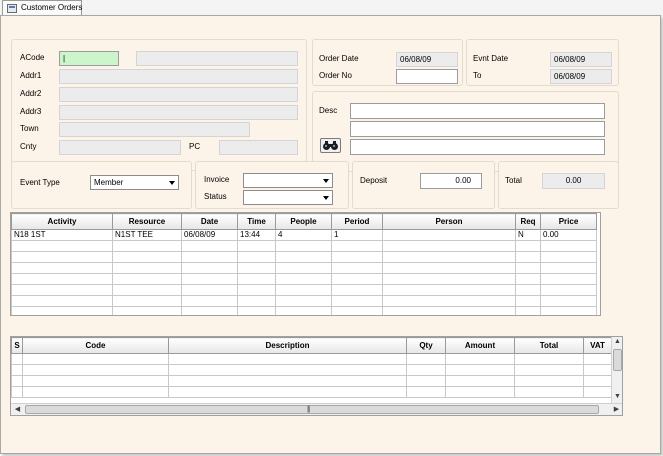 Image resolution: width=663 pixels, height=456 pixels. Describe the element at coordinates (288, 197) in the screenshot. I see `status-select` at that location.